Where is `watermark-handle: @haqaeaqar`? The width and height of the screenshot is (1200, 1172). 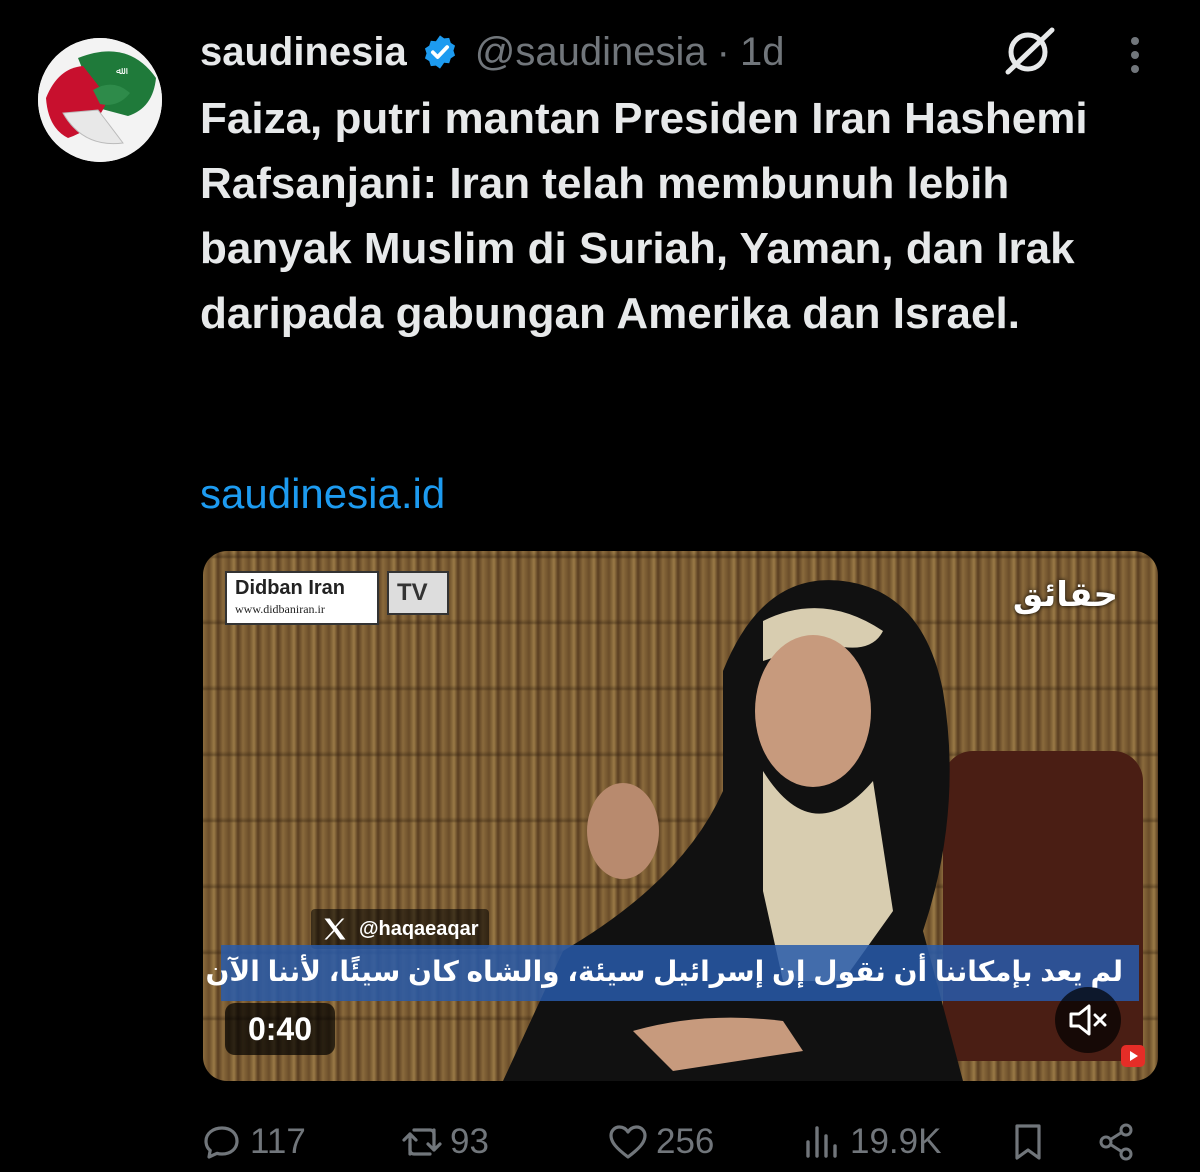
watermark-handle: @haqaeaqar is located at coordinates (400, 929).